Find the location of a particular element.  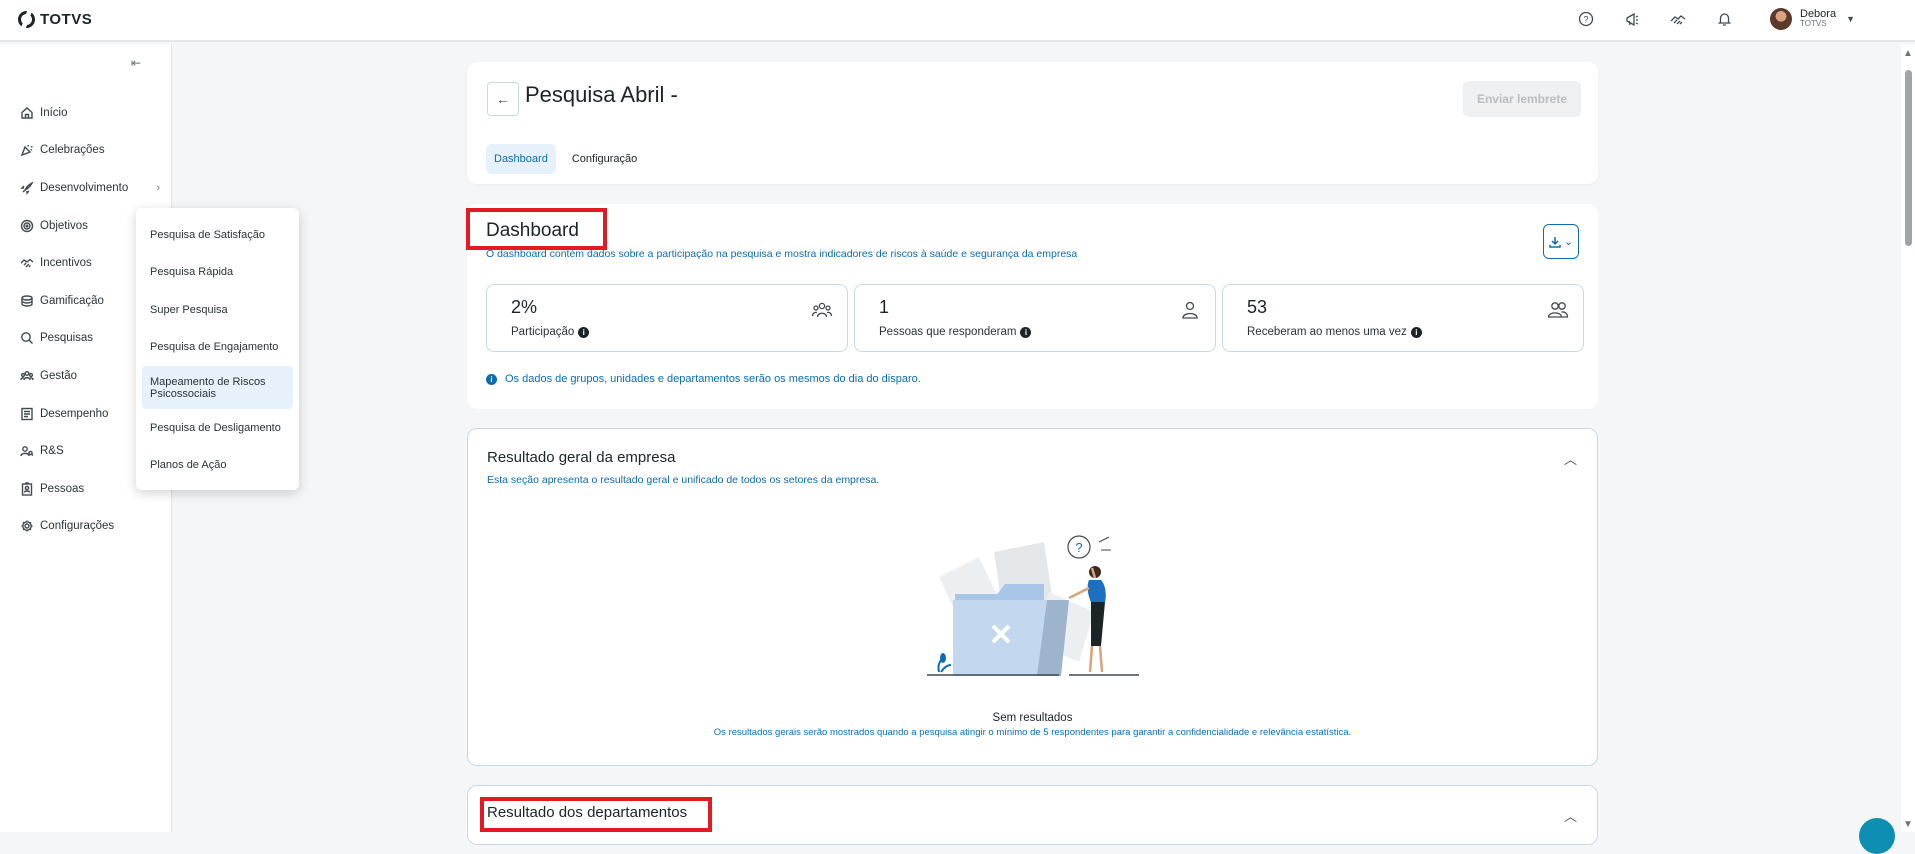

chevron-right-icon: › is located at coordinates (158, 187).